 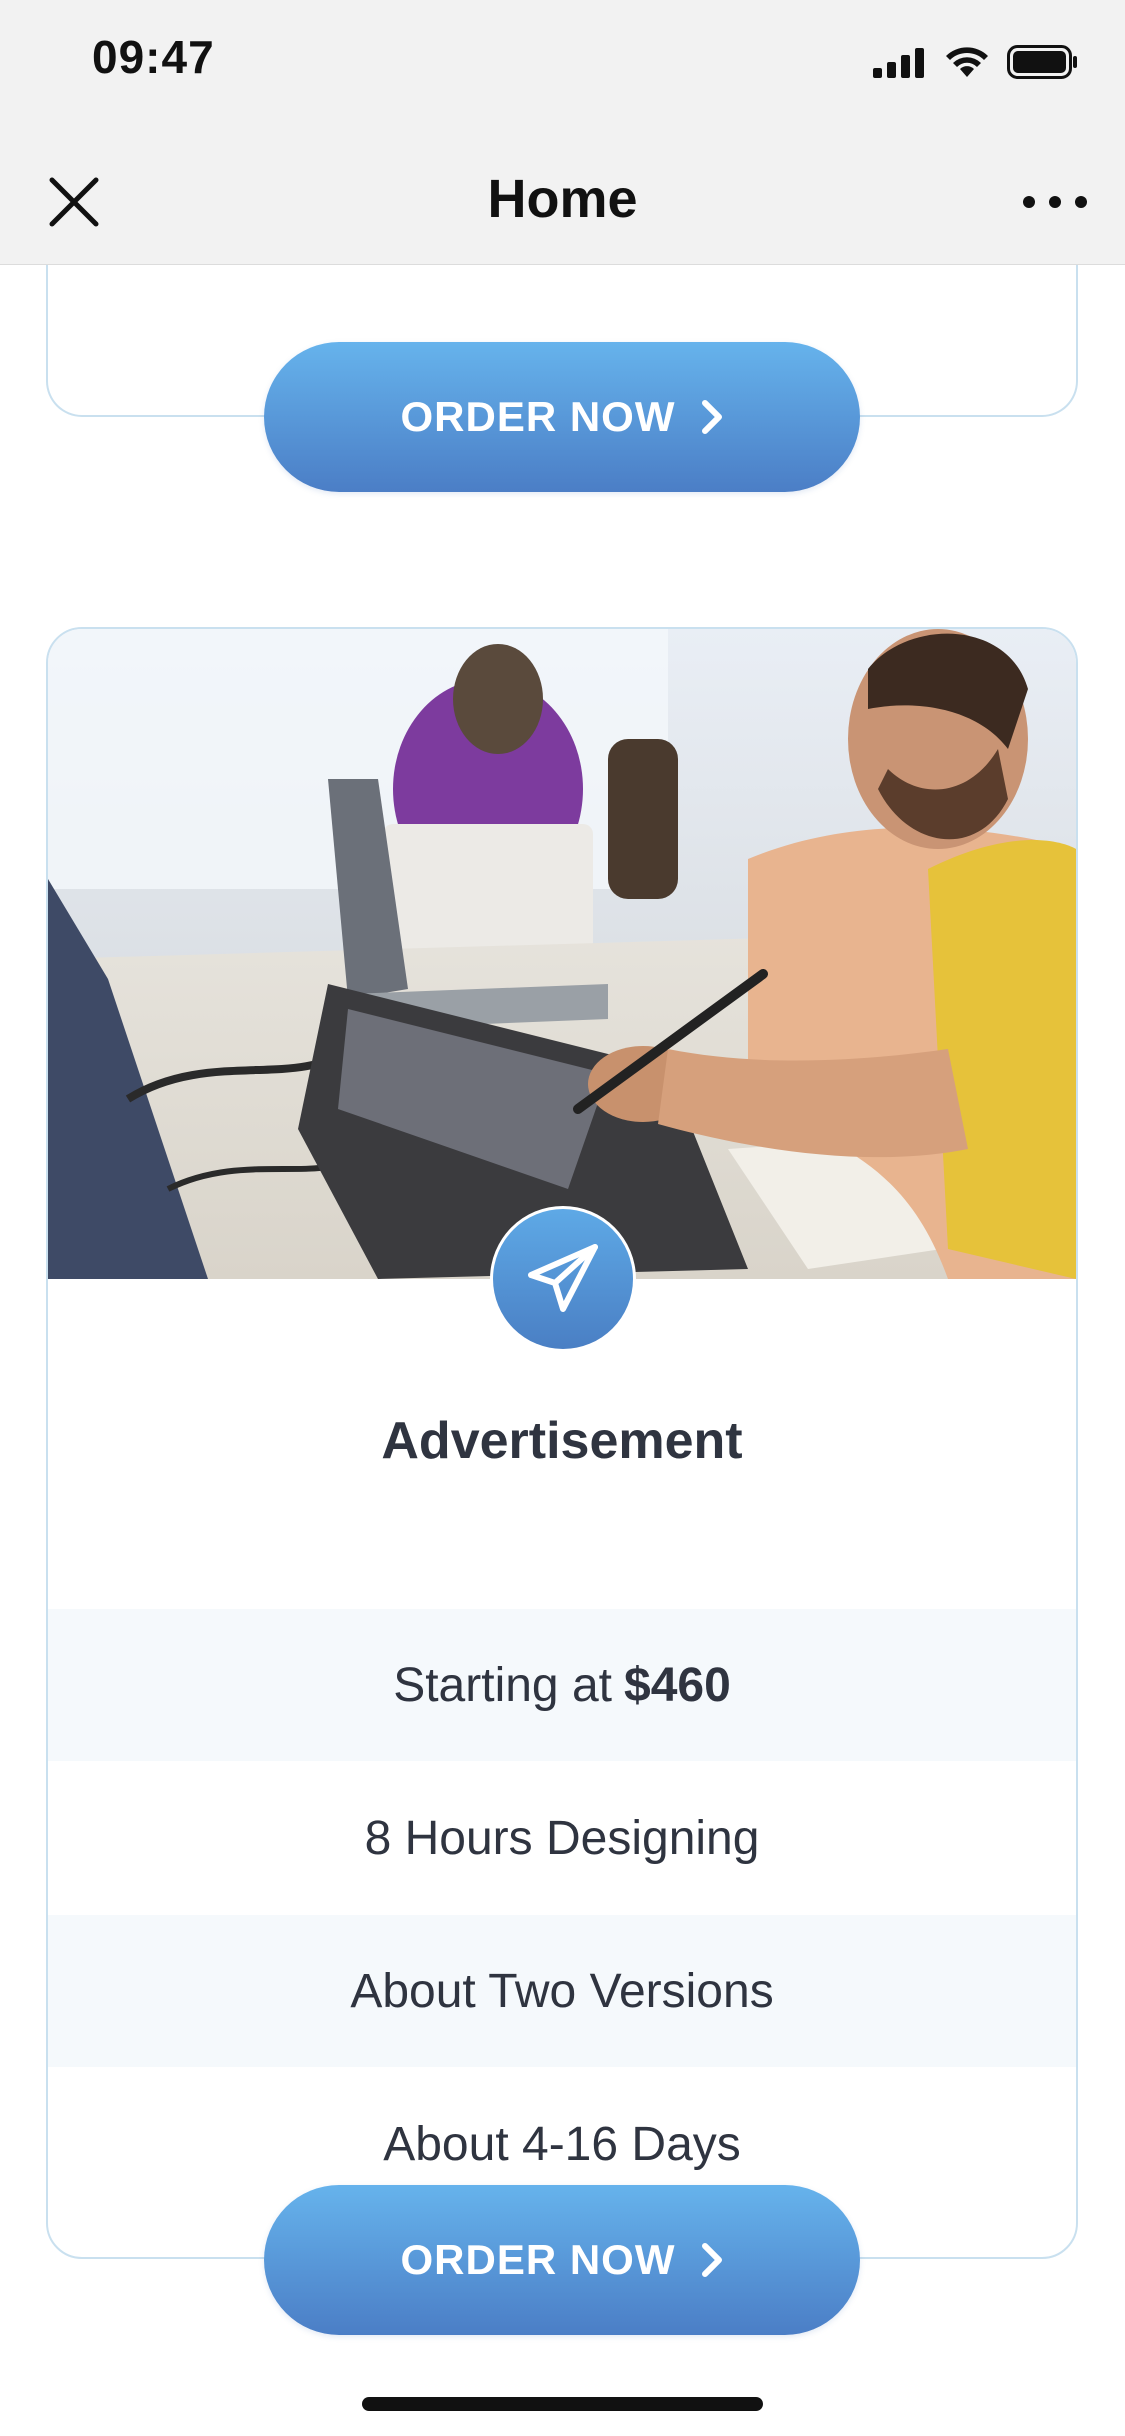 I want to click on feature-row: About Two Versions, so click(x=562, y=1991).